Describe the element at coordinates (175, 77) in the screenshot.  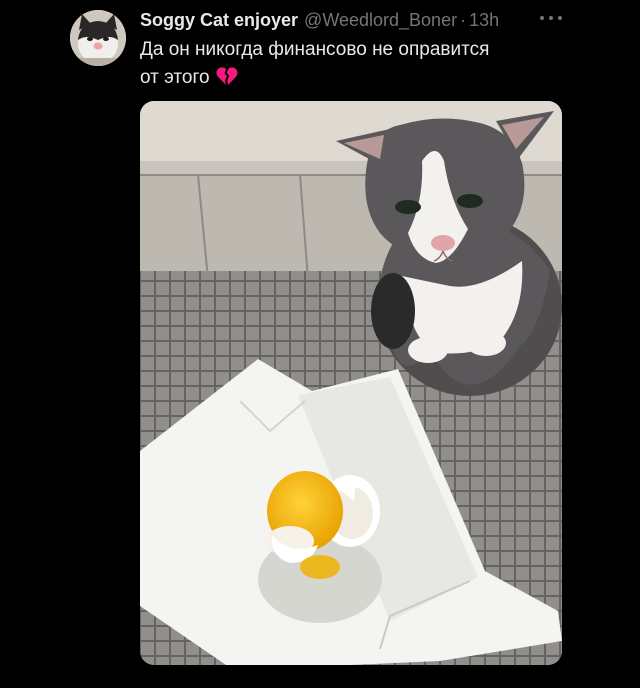
I see `tweet-text-line-2-text: от этого` at that location.